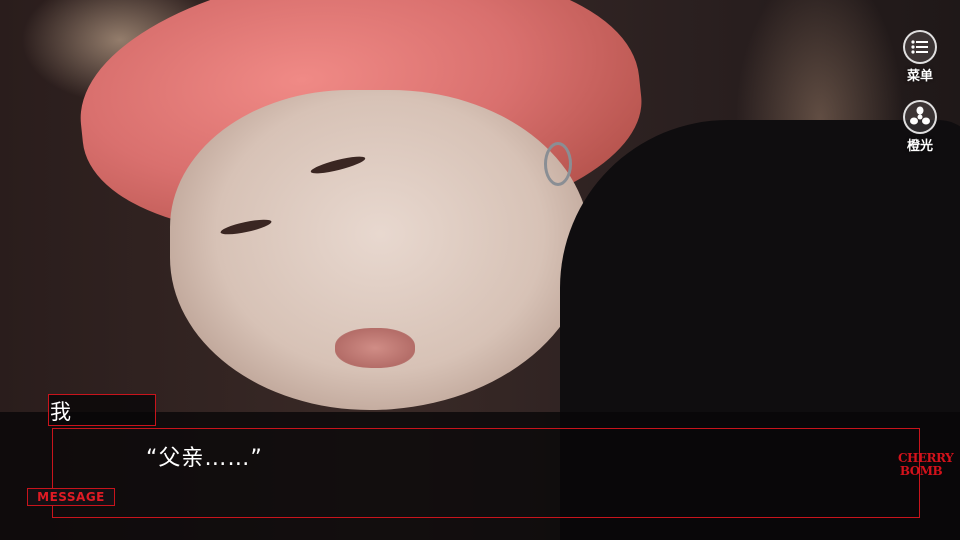 The width and height of the screenshot is (960, 540). I want to click on logo-line-2: BOMB, so click(921, 471).